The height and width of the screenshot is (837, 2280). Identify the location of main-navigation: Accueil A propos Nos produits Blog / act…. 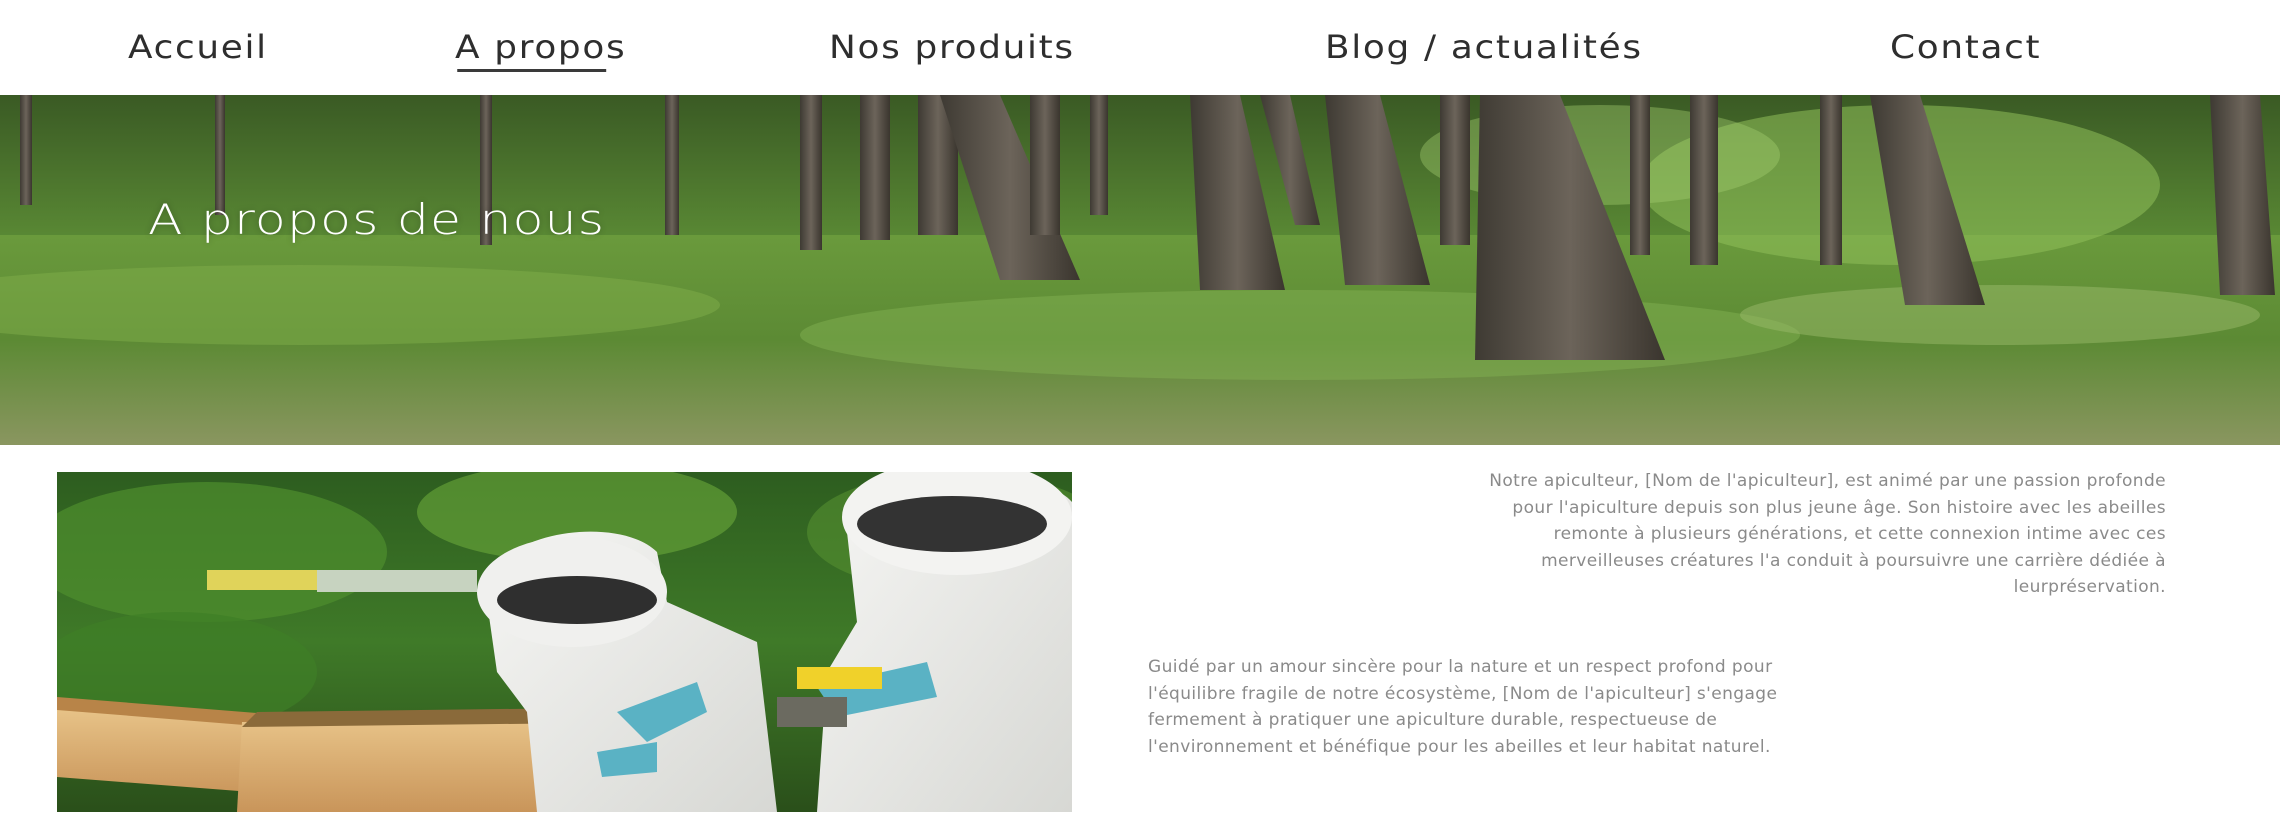
(1140, 47).